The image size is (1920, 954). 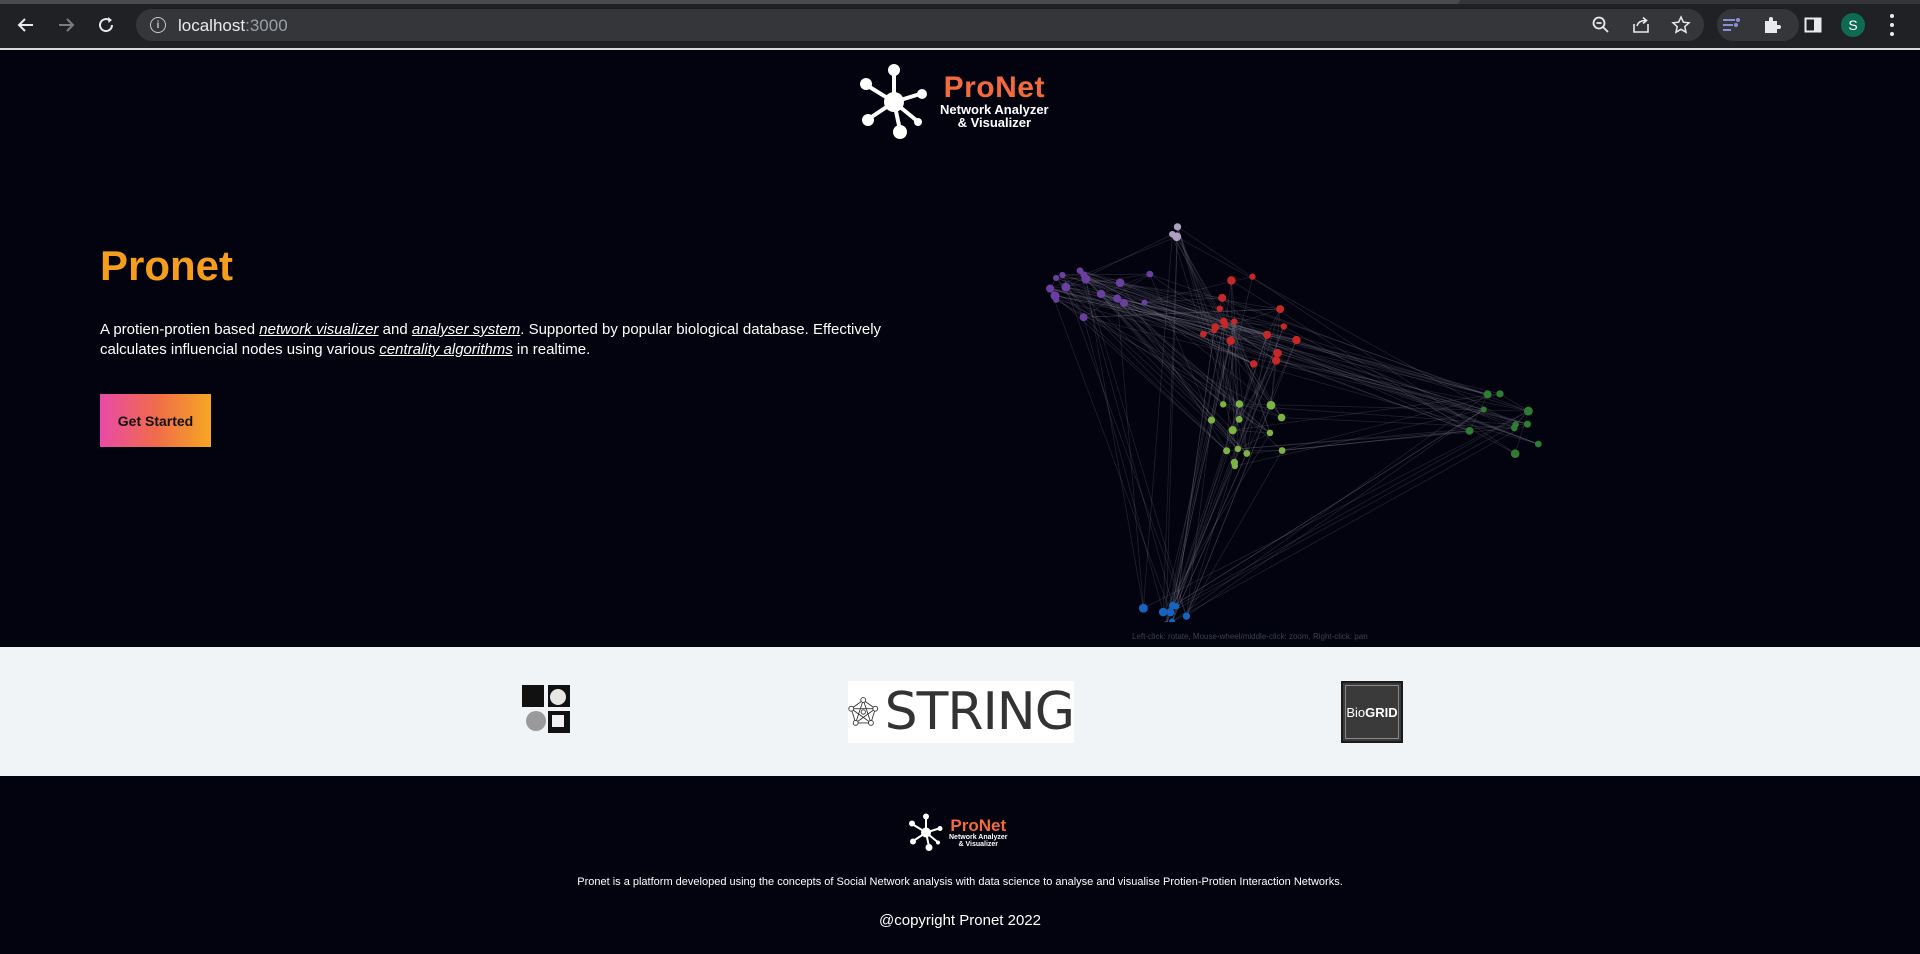 I want to click on forward-button, so click(x=66, y=25).